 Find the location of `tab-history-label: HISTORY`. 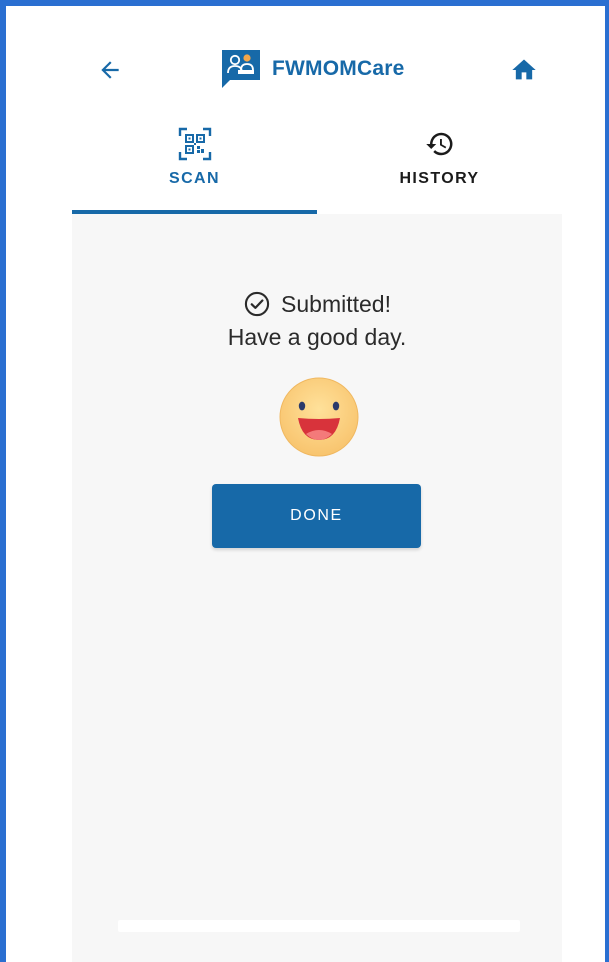

tab-history-label: HISTORY is located at coordinates (439, 178).